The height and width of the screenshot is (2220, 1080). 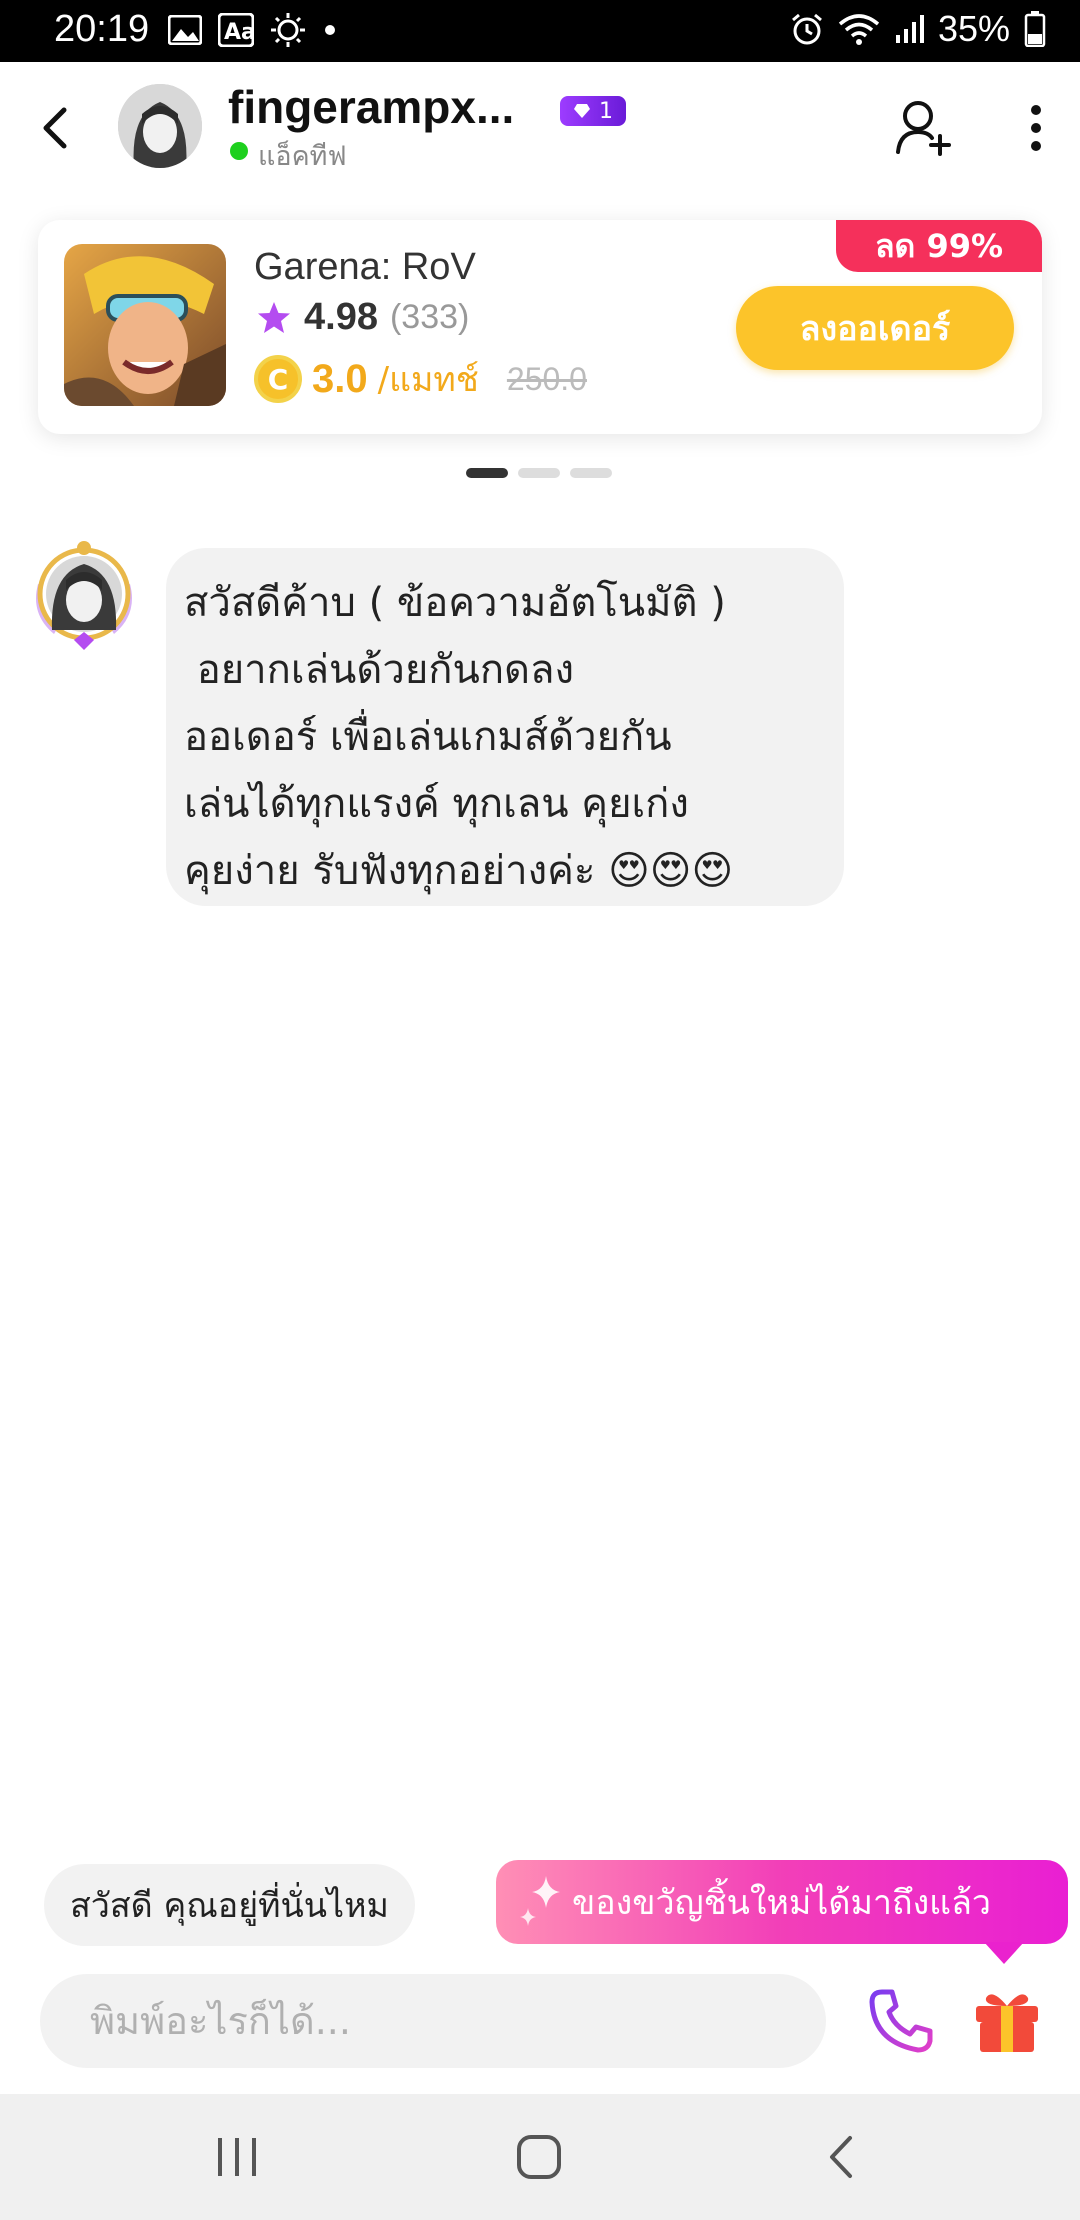 I want to click on font-icon: Aa, so click(x=236, y=30).